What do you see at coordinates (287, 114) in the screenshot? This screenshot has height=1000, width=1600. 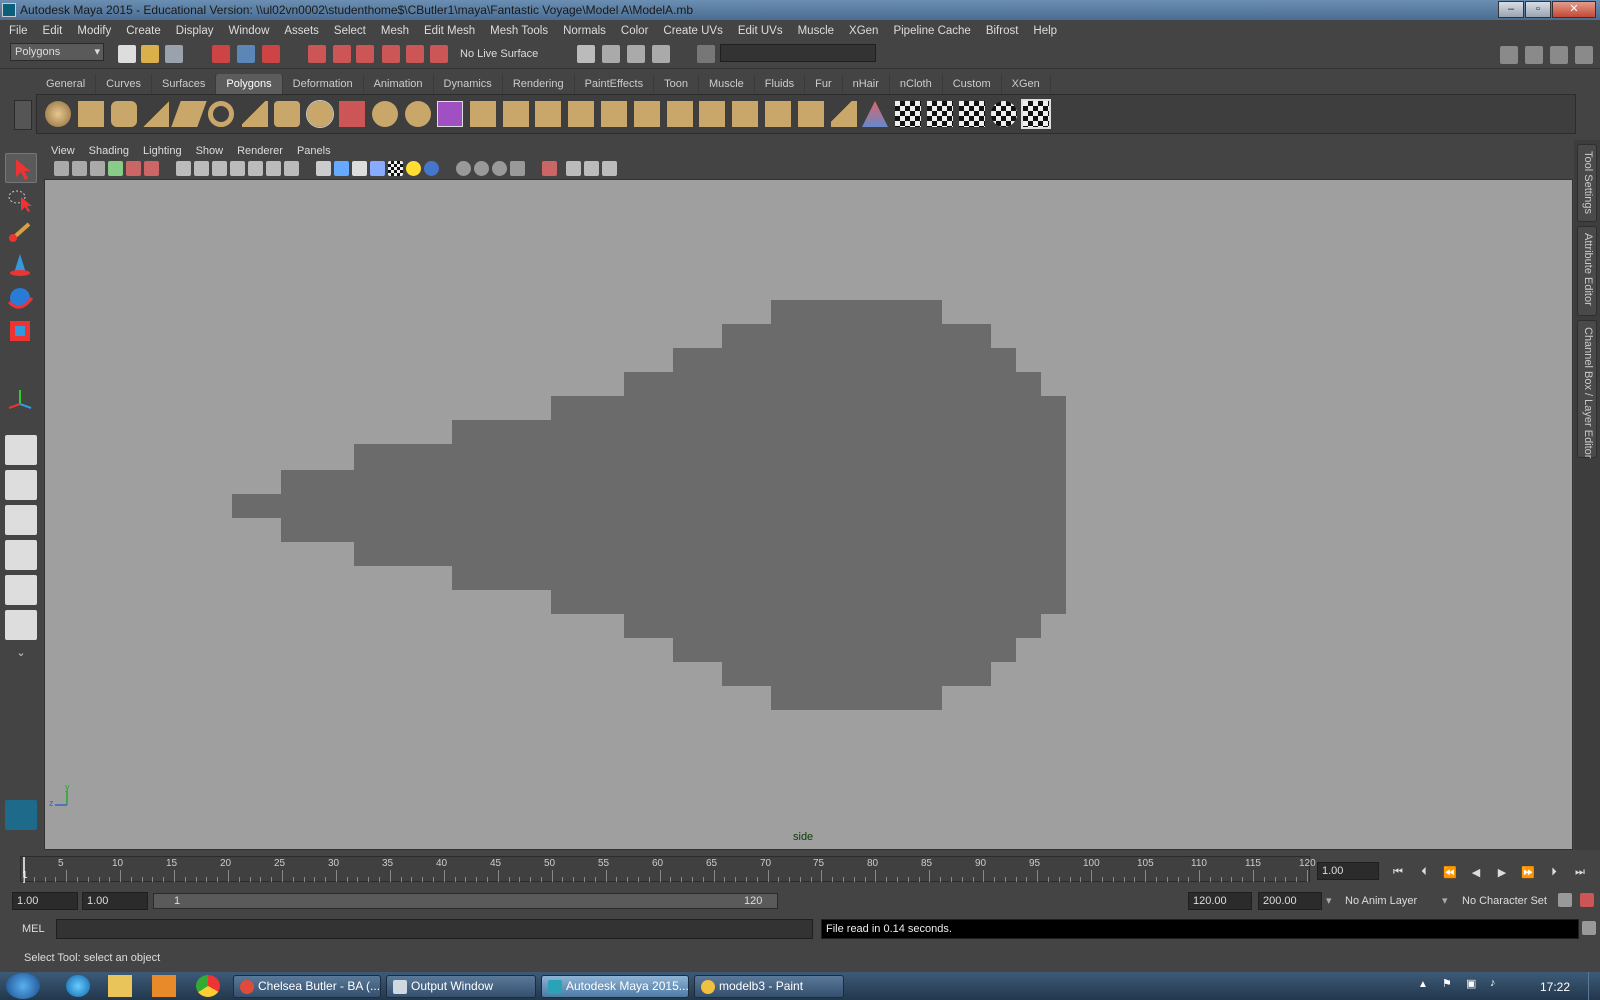 I see `poly-pipe-icon` at bounding box center [287, 114].